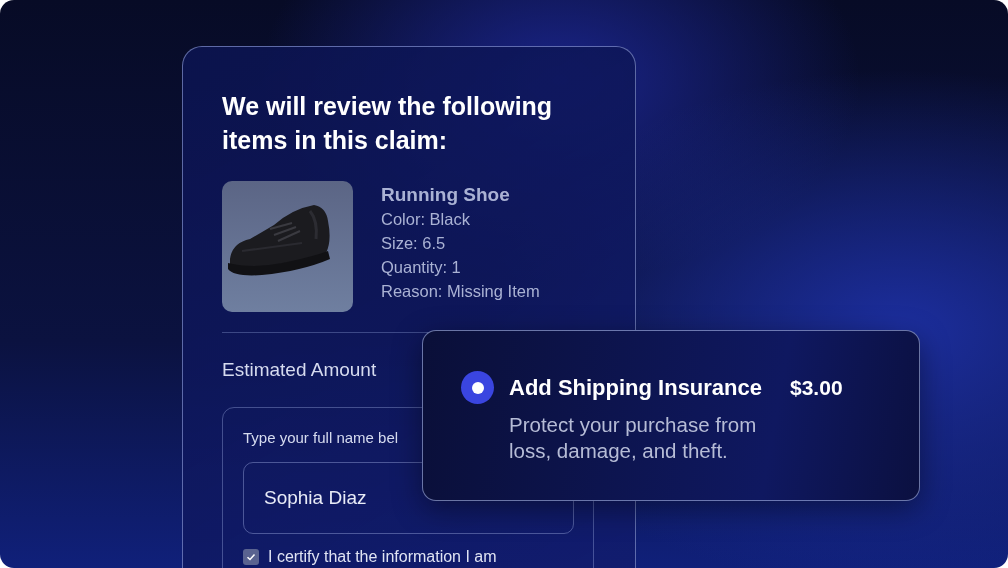 The width and height of the screenshot is (1008, 568). I want to click on checkbox, so click(251, 557).